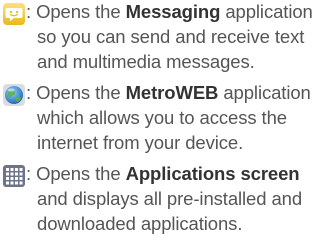 The height and width of the screenshot is (241, 322). I want to click on messaging-line-1: : Opens the Messaging application, so click(169, 11).